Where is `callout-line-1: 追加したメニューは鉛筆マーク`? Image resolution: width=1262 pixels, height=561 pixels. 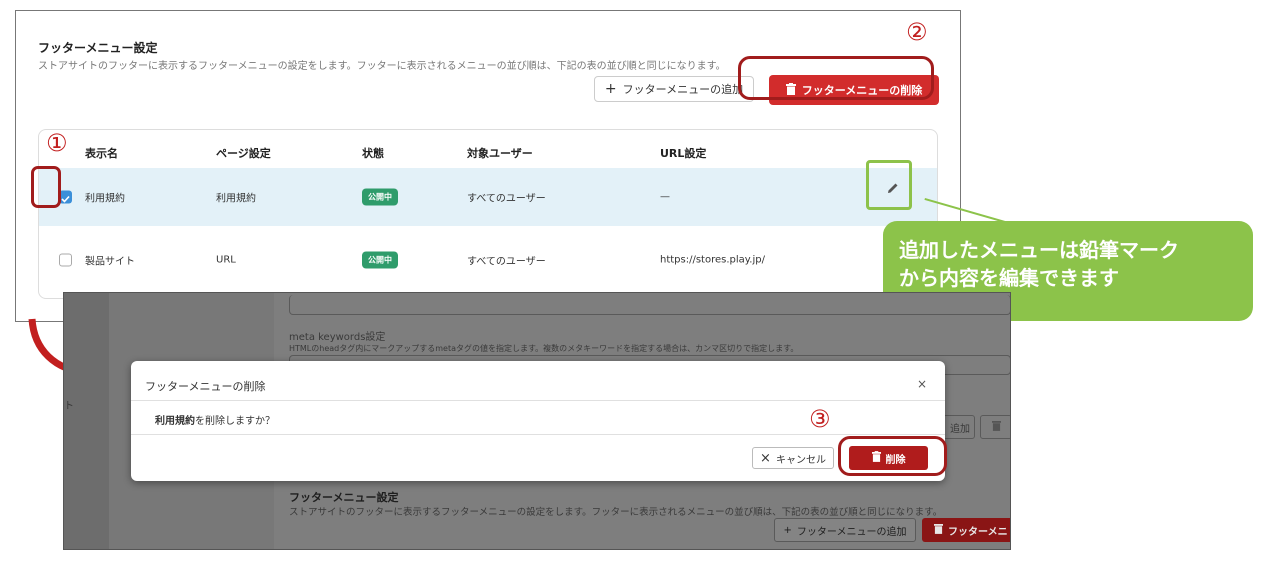 callout-line-1: 追加したメニューは鉛筆マーク is located at coordinates (1039, 250).